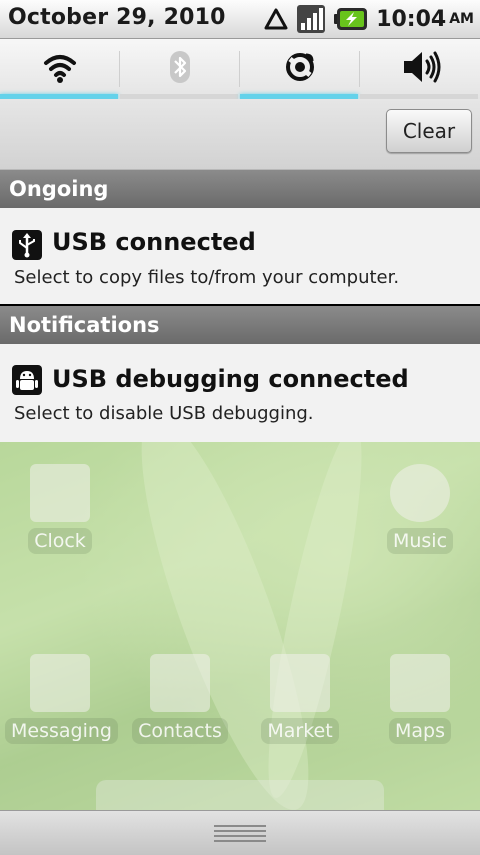 This screenshot has width=480, height=855. I want to click on section-header-notifications: Notifications, so click(240, 325).